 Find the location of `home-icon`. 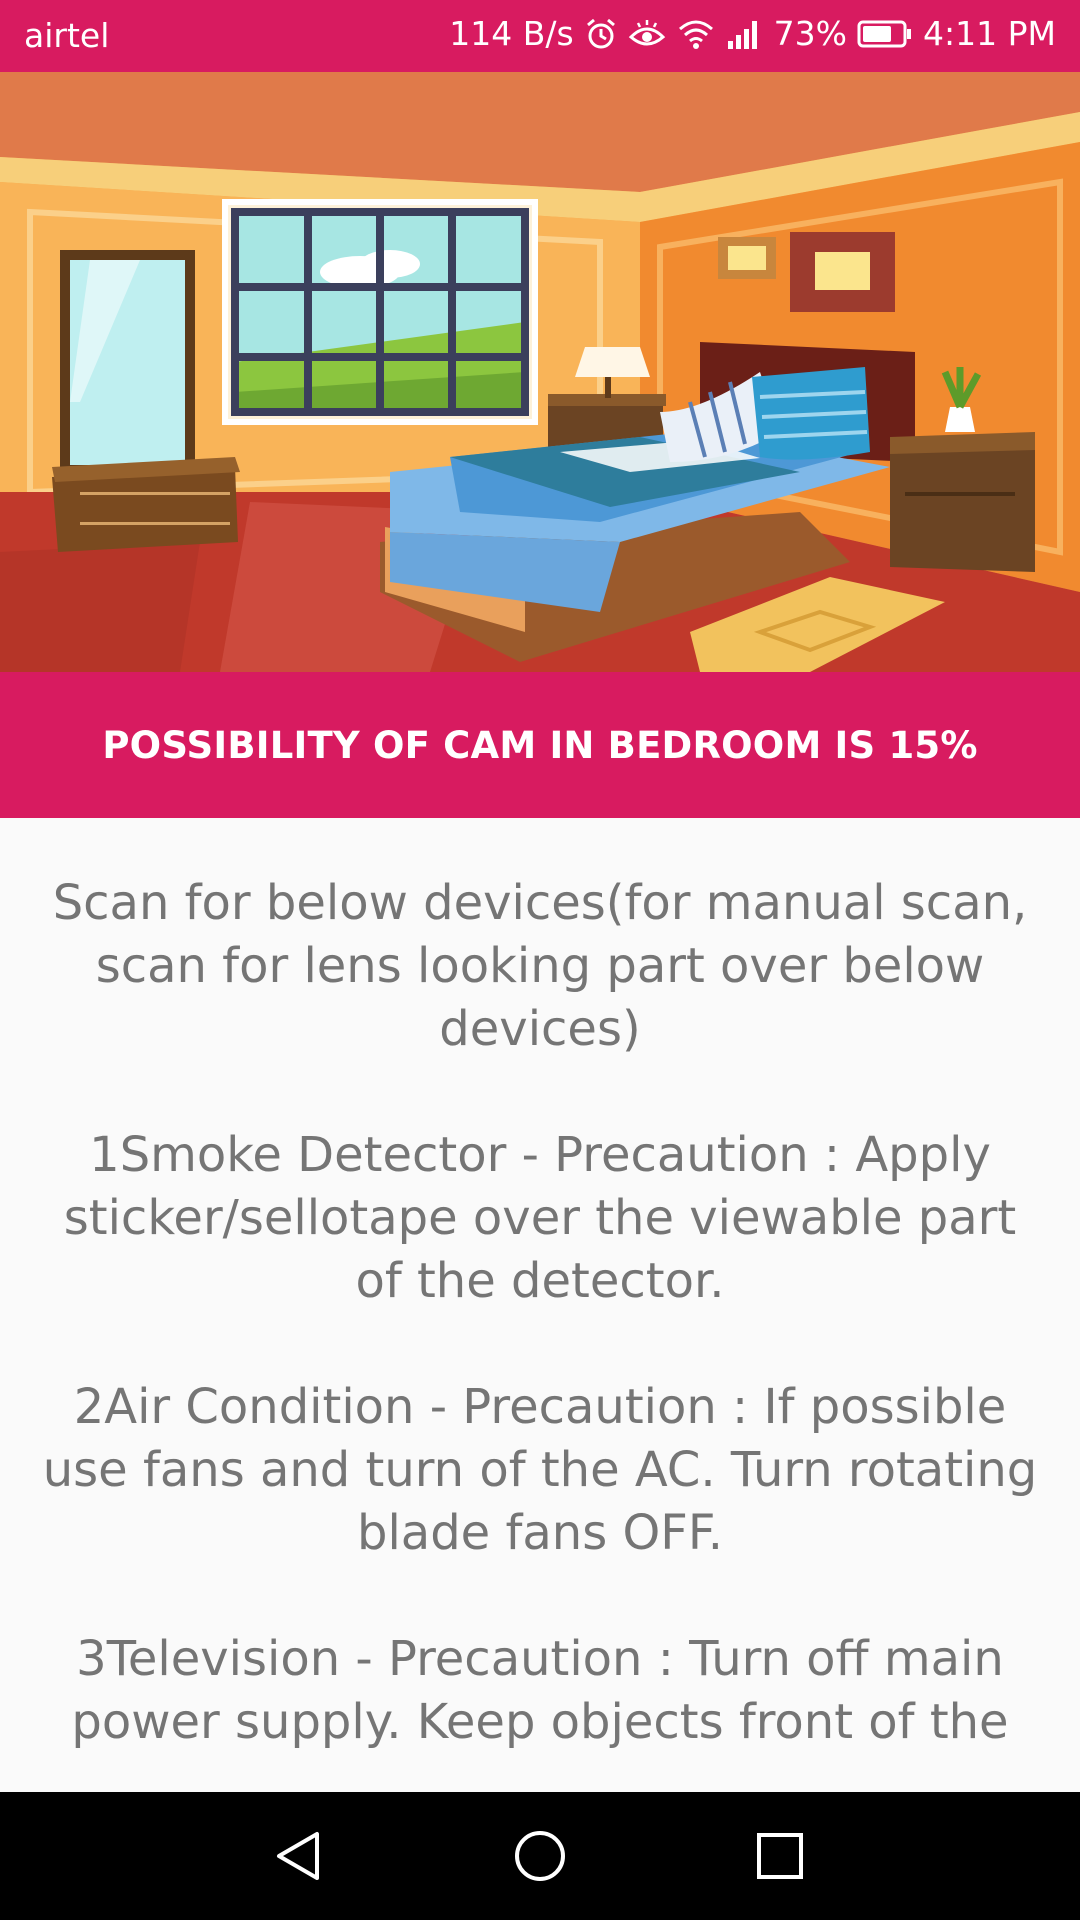

home-icon is located at coordinates (540, 1856).